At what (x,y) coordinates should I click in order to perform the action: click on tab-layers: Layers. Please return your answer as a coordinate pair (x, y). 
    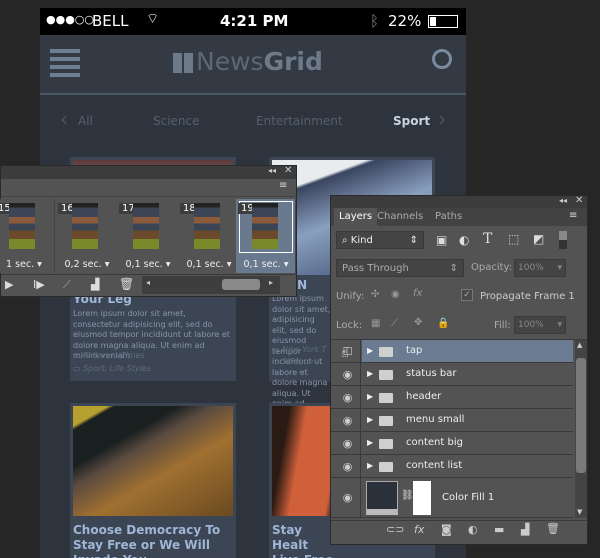
    Looking at the image, I should click on (356, 217).